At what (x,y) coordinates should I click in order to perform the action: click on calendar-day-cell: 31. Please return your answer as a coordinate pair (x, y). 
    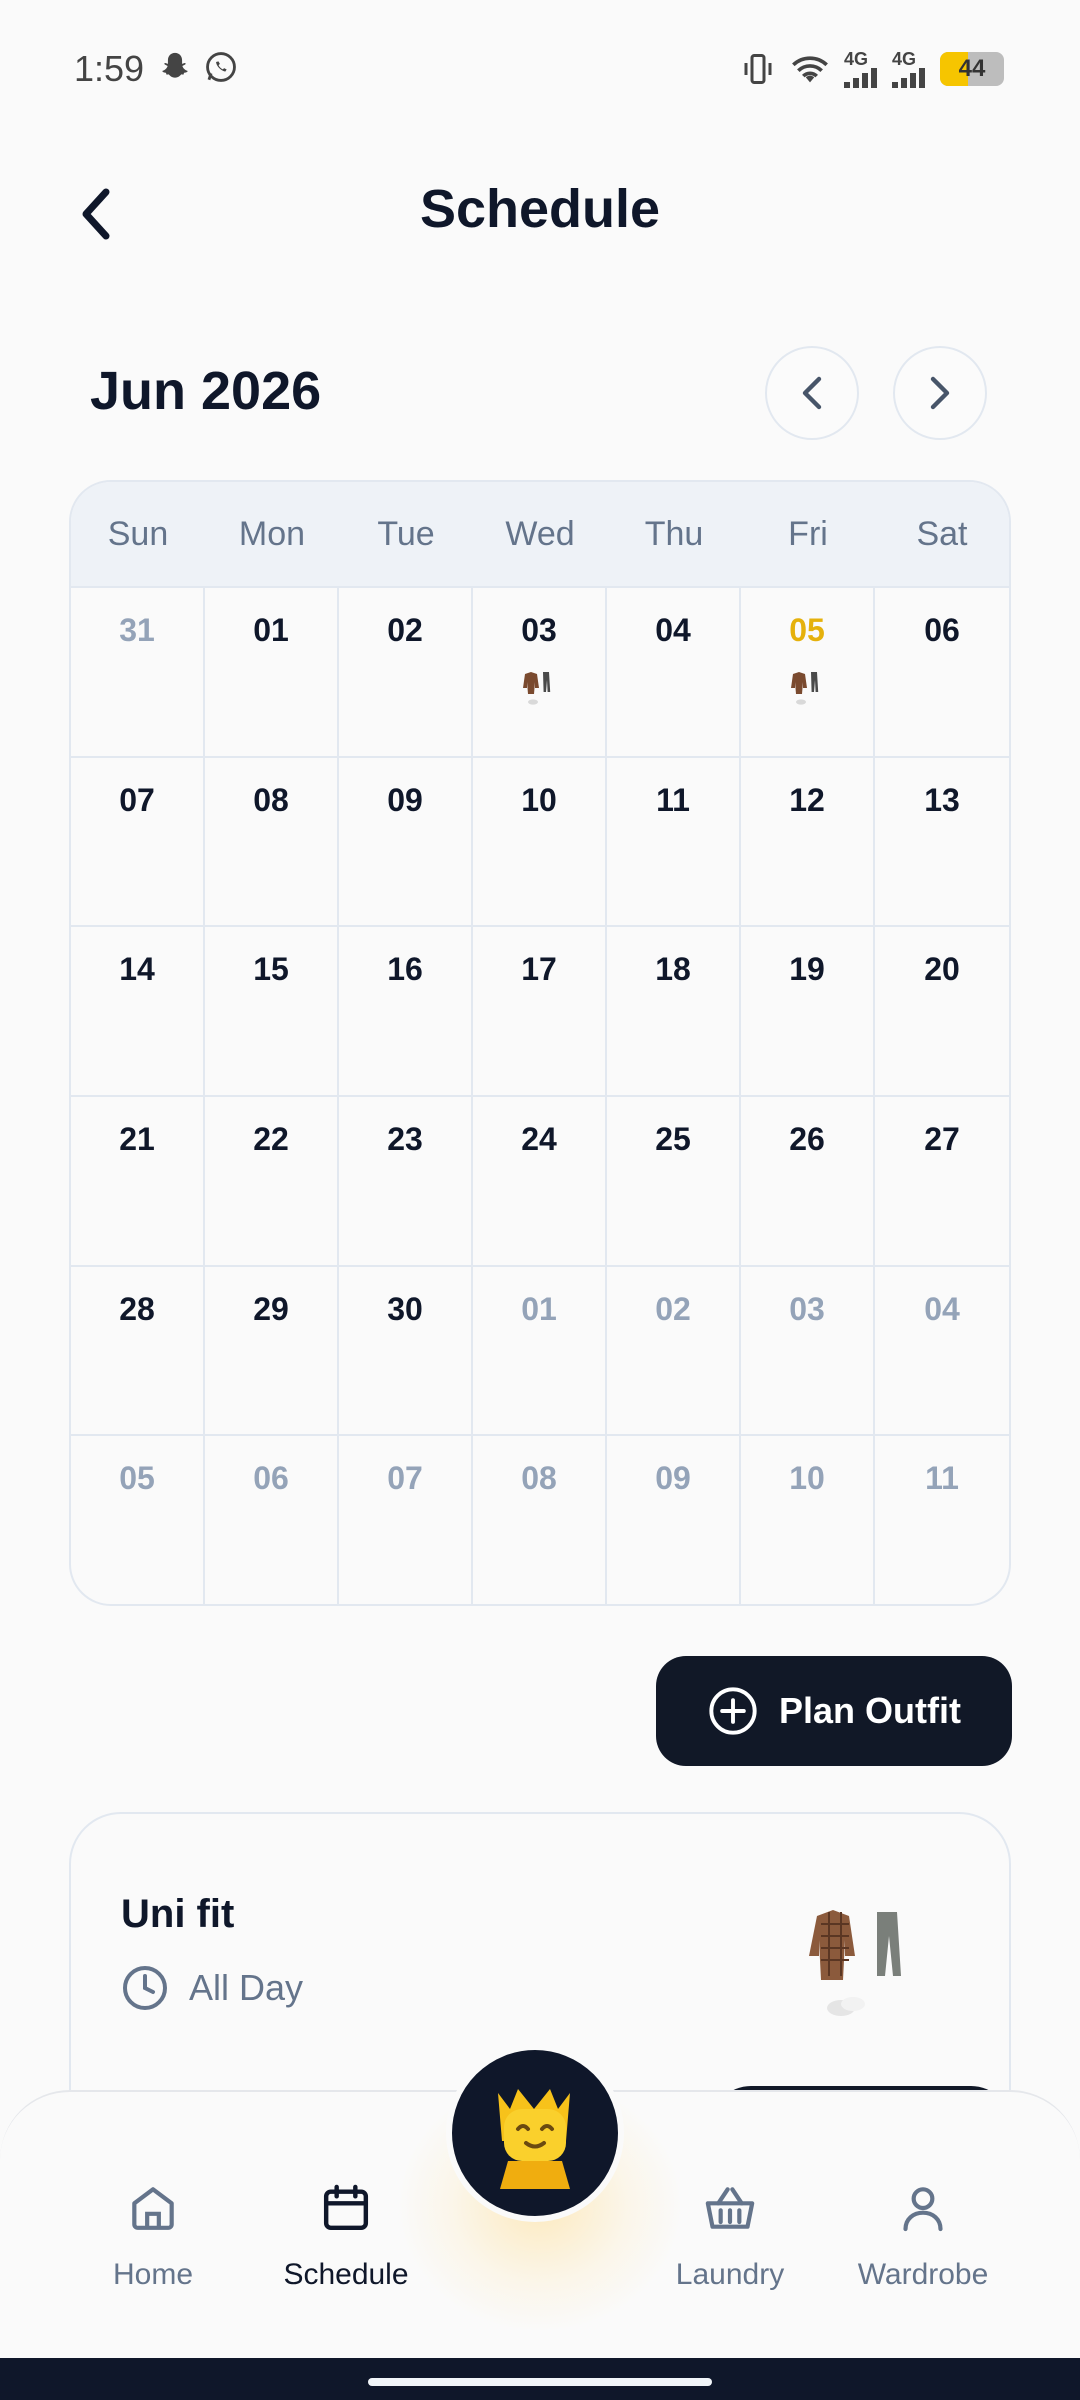
    Looking at the image, I should click on (138, 673).